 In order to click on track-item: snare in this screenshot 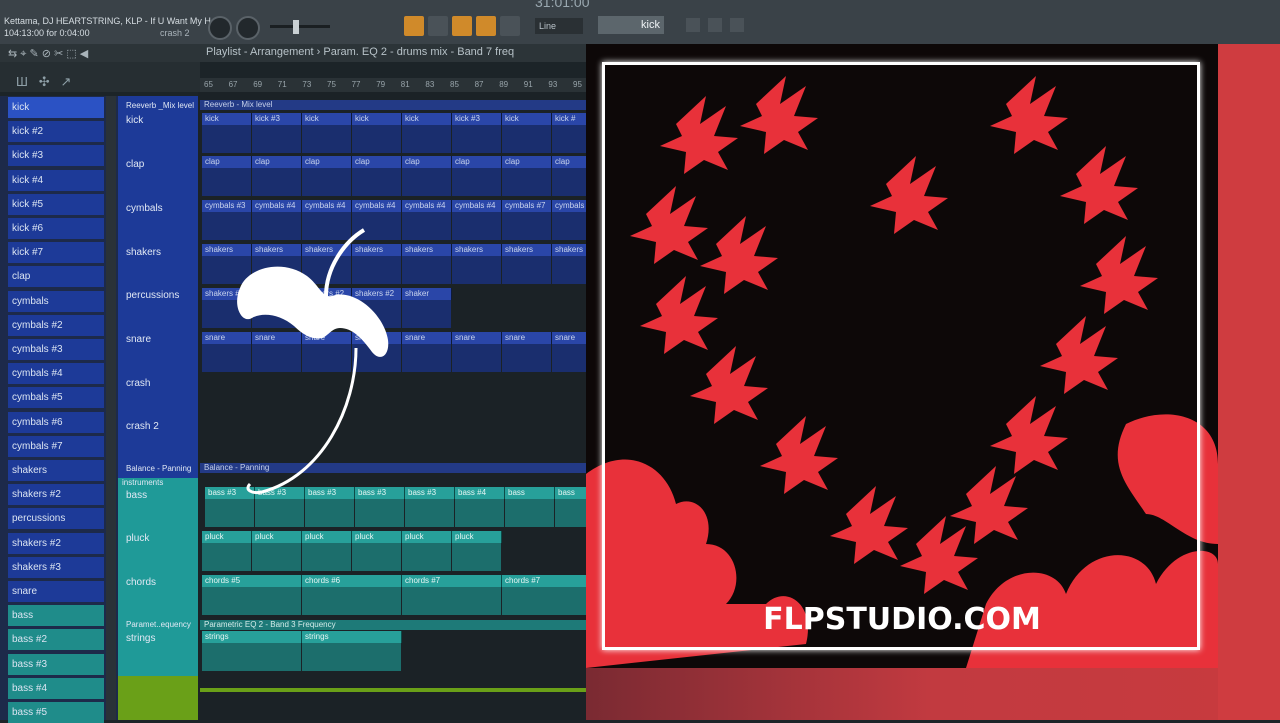, I will do `click(56, 591)`.